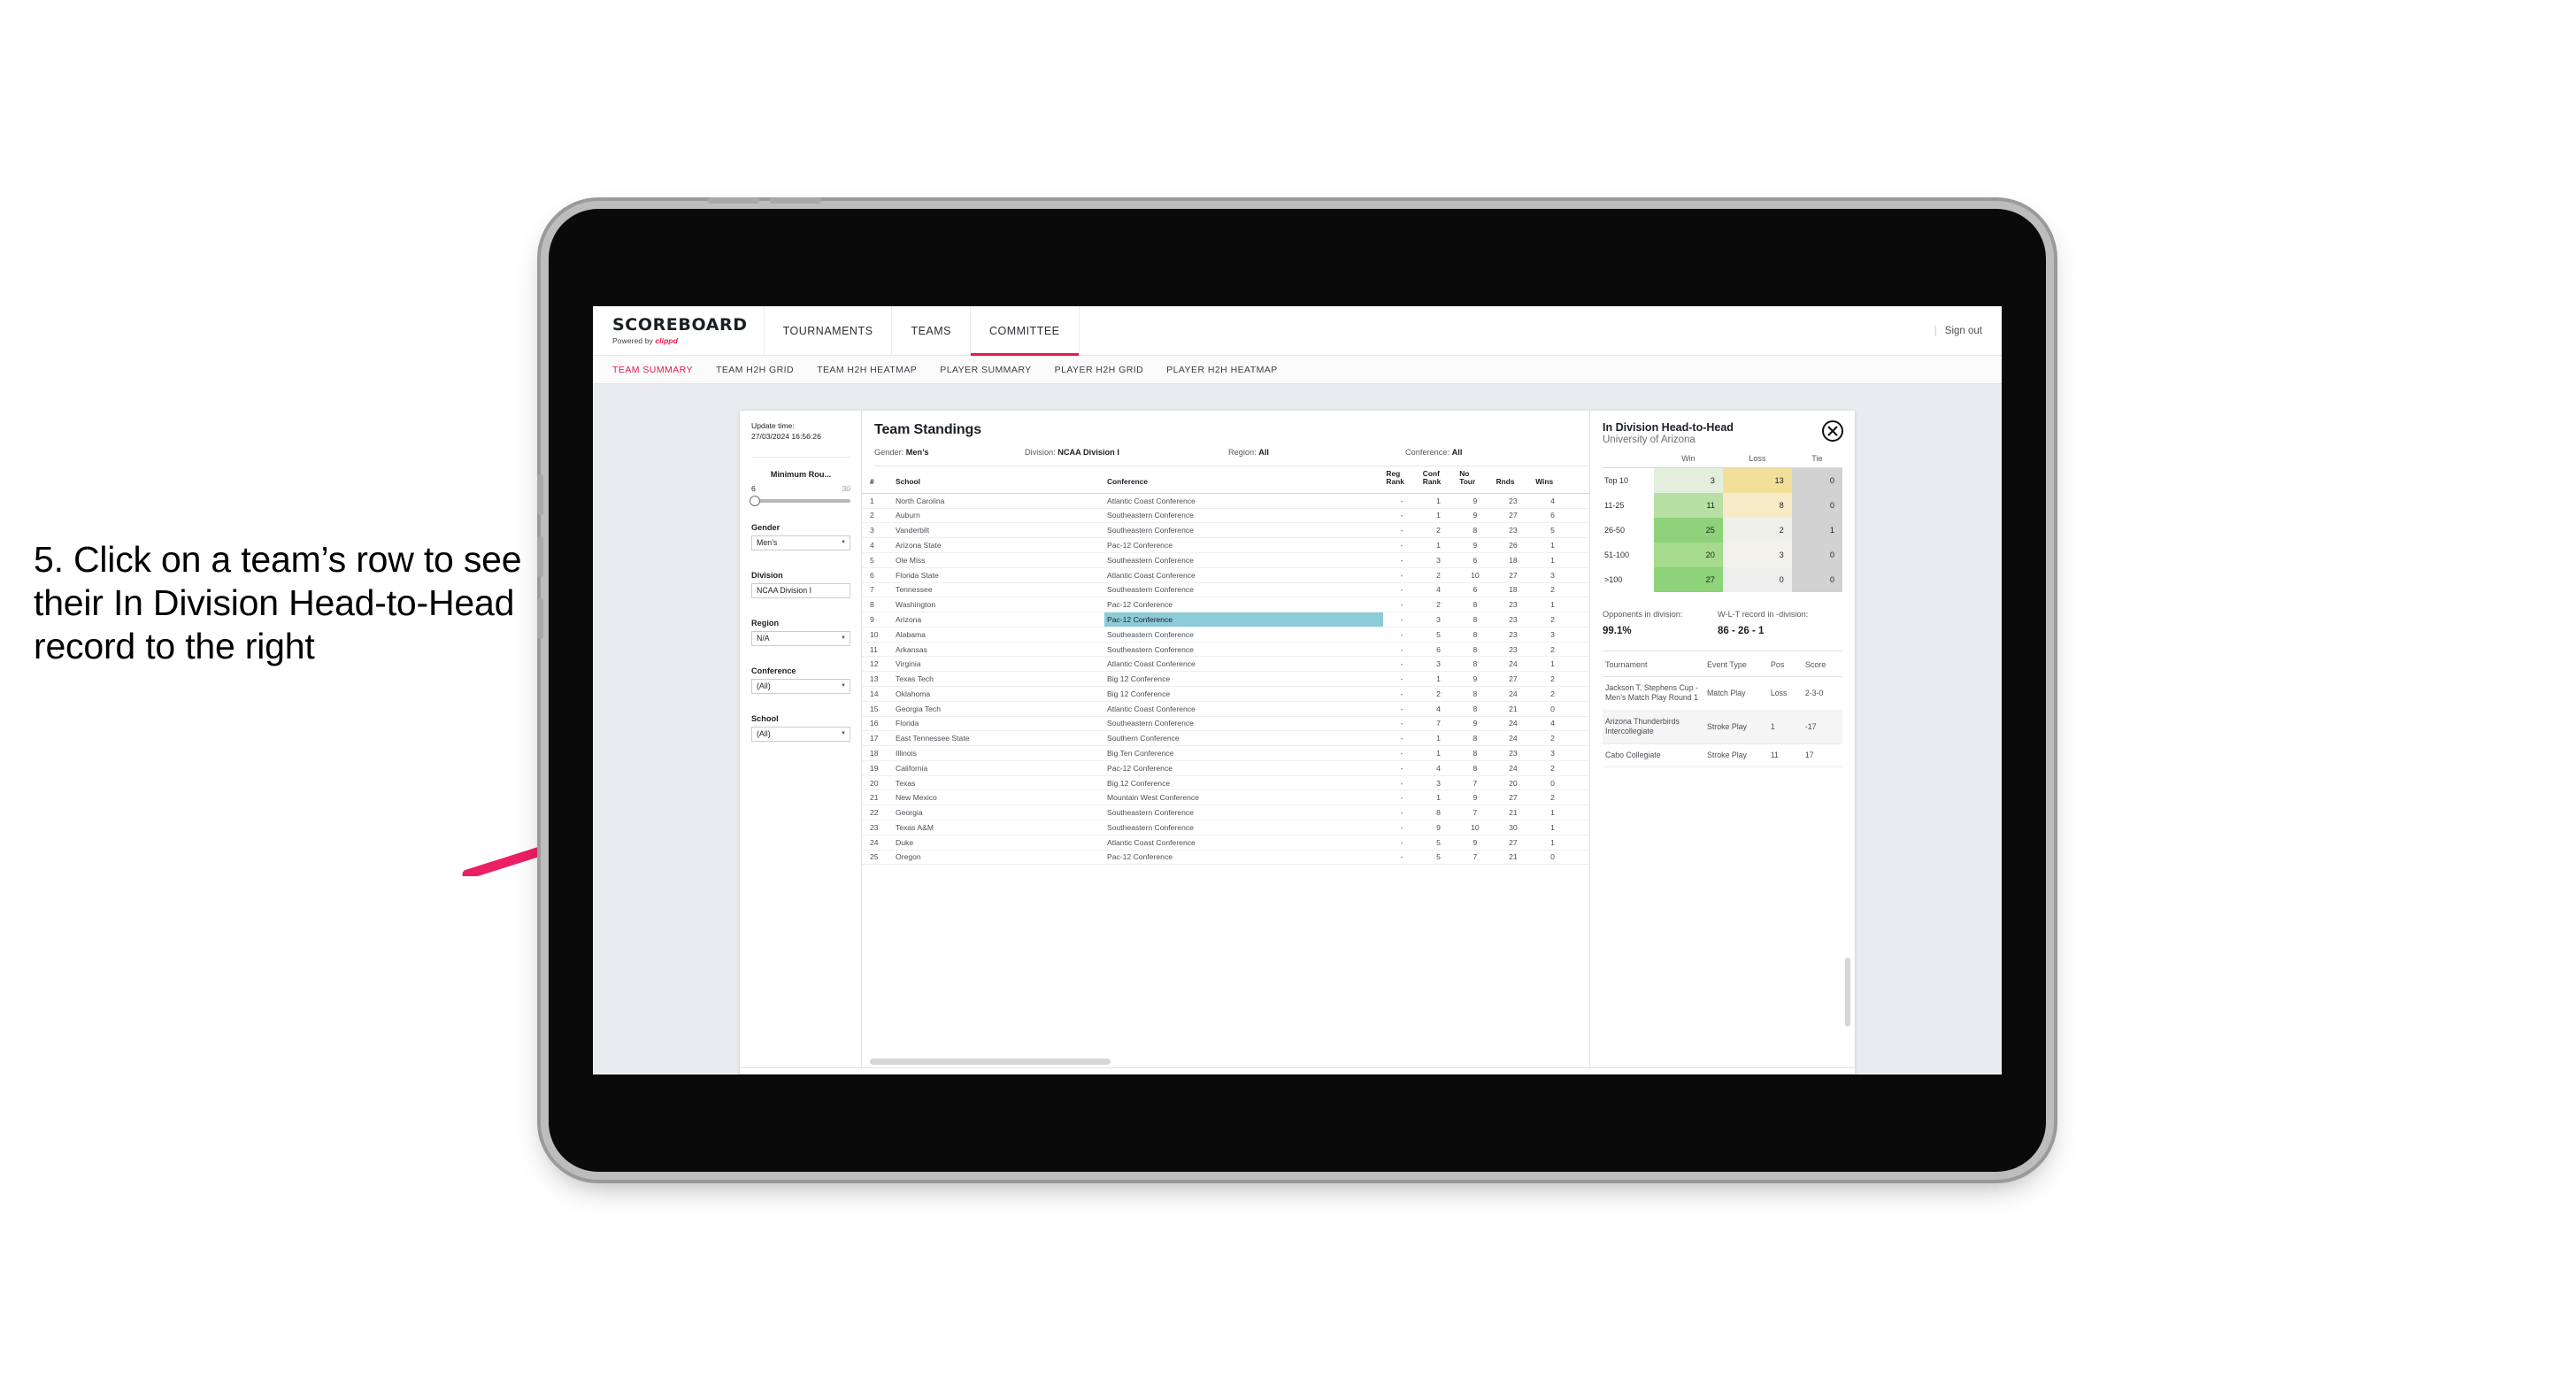 Image resolution: width=2576 pixels, height=1386 pixels. What do you see at coordinates (1475, 797) in the screenshot?
I see `cell-no-tour: 9` at bounding box center [1475, 797].